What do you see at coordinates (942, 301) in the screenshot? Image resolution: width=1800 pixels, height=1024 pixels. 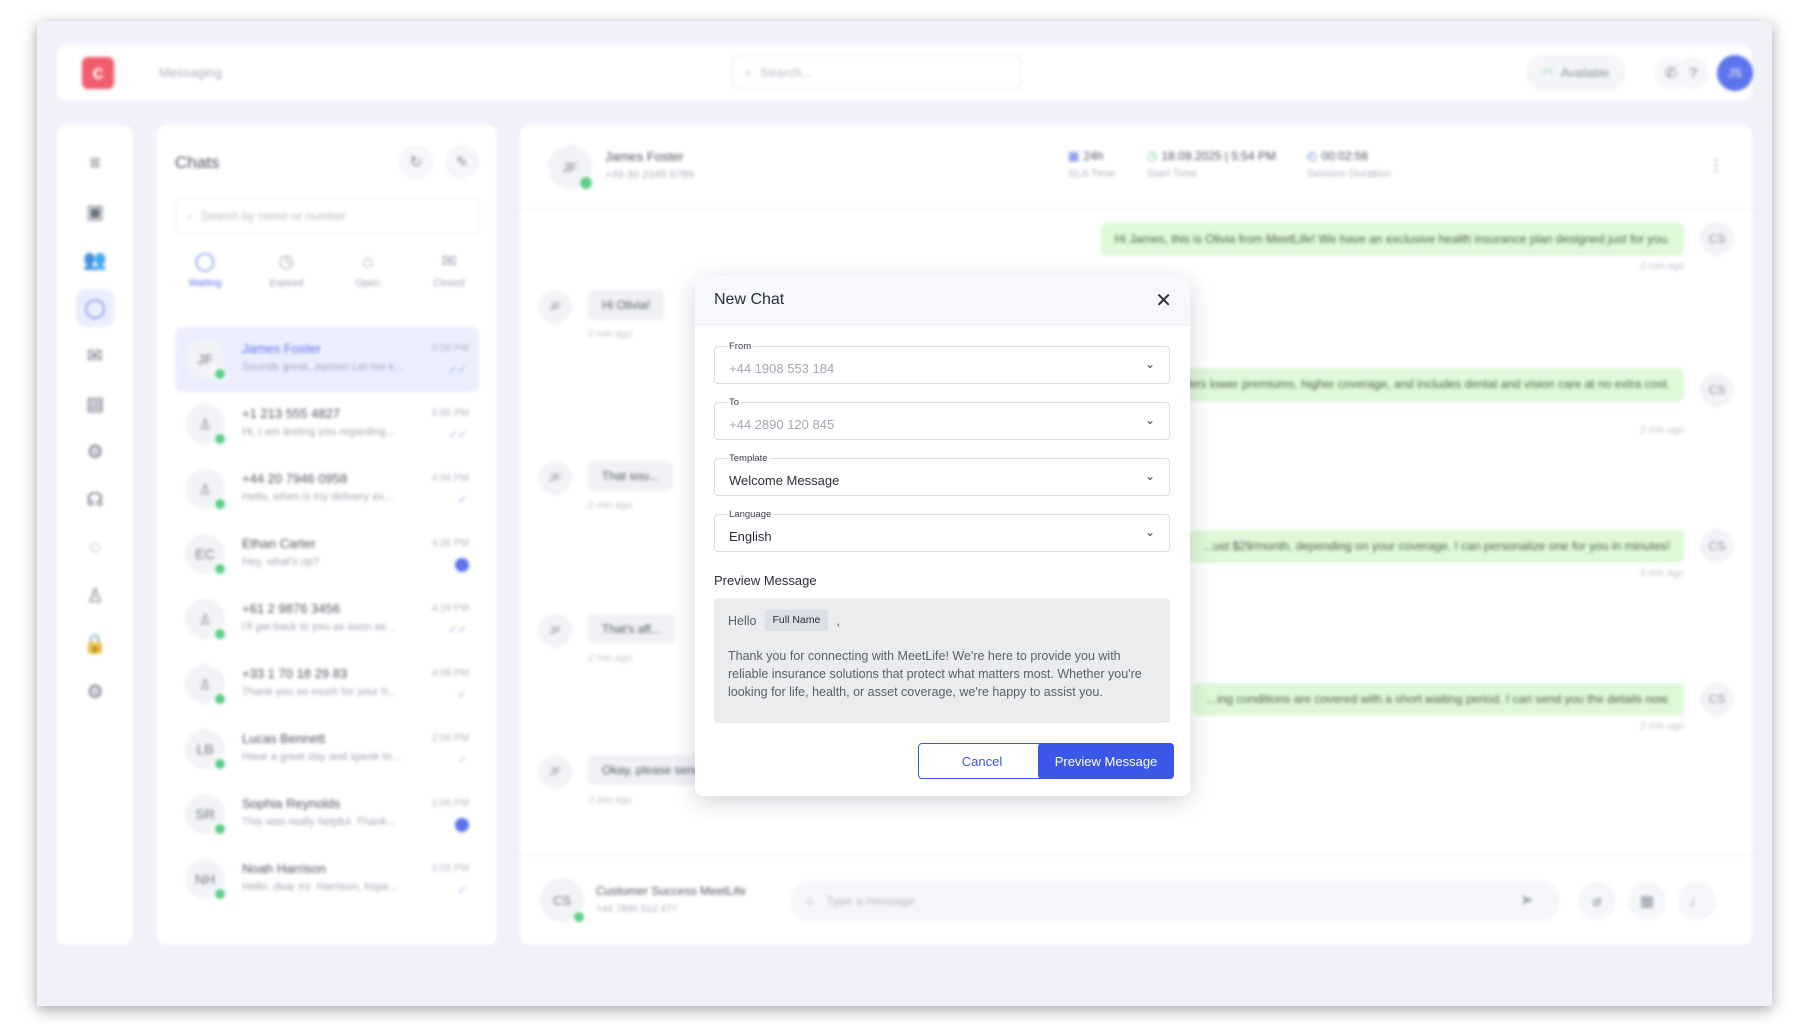 I see `modal-header: New Chat ✕` at bounding box center [942, 301].